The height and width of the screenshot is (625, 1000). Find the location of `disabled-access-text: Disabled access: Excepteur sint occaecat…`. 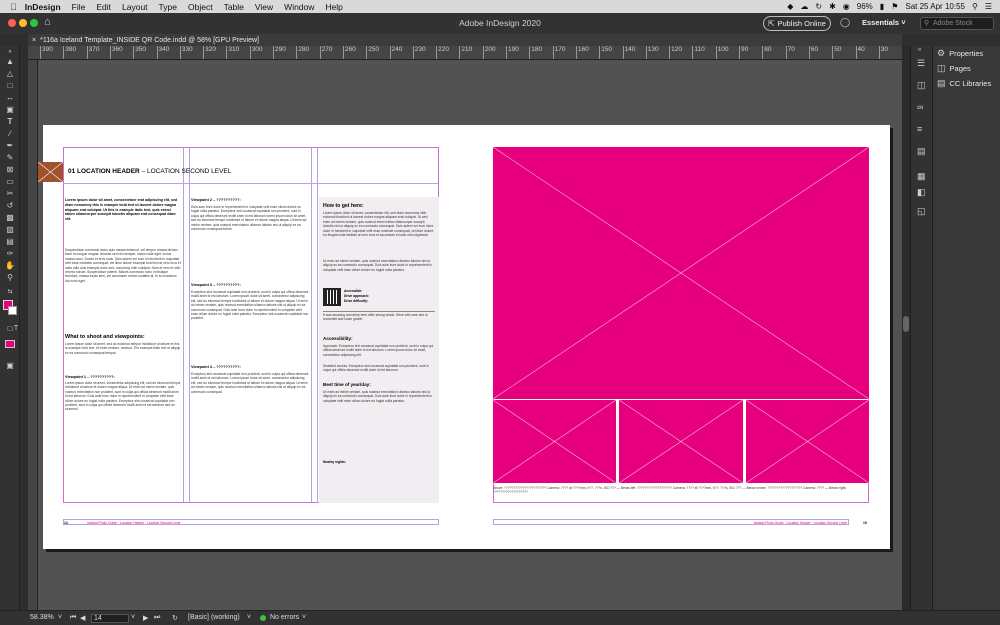

disabled-access-text: Disabled access: Excepteur sint occaecat… is located at coordinates (379, 371).